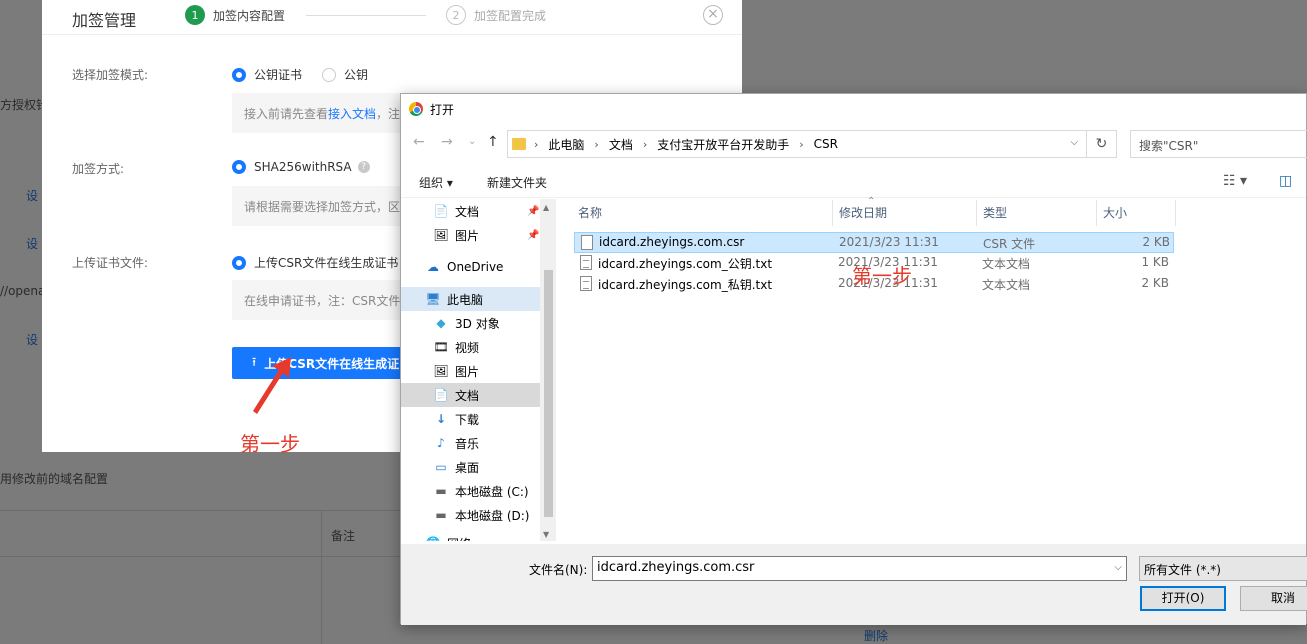  I want to click on filetype-select: 所有文件 (*.*), so click(1223, 568).